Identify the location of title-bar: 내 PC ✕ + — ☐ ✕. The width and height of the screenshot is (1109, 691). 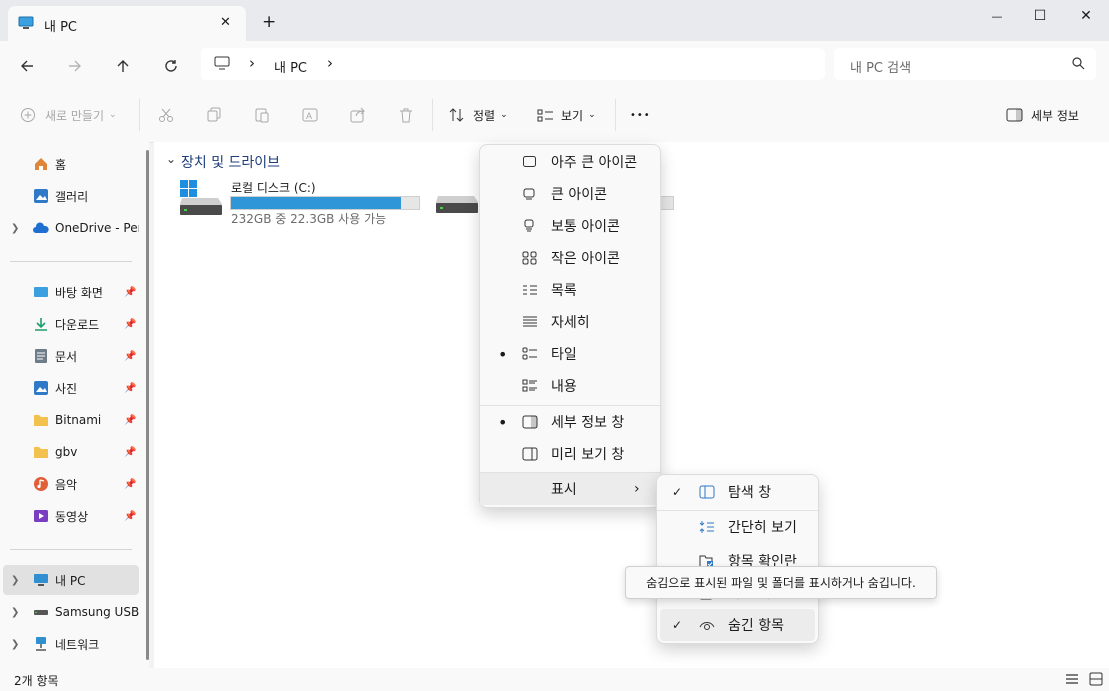
(554, 20).